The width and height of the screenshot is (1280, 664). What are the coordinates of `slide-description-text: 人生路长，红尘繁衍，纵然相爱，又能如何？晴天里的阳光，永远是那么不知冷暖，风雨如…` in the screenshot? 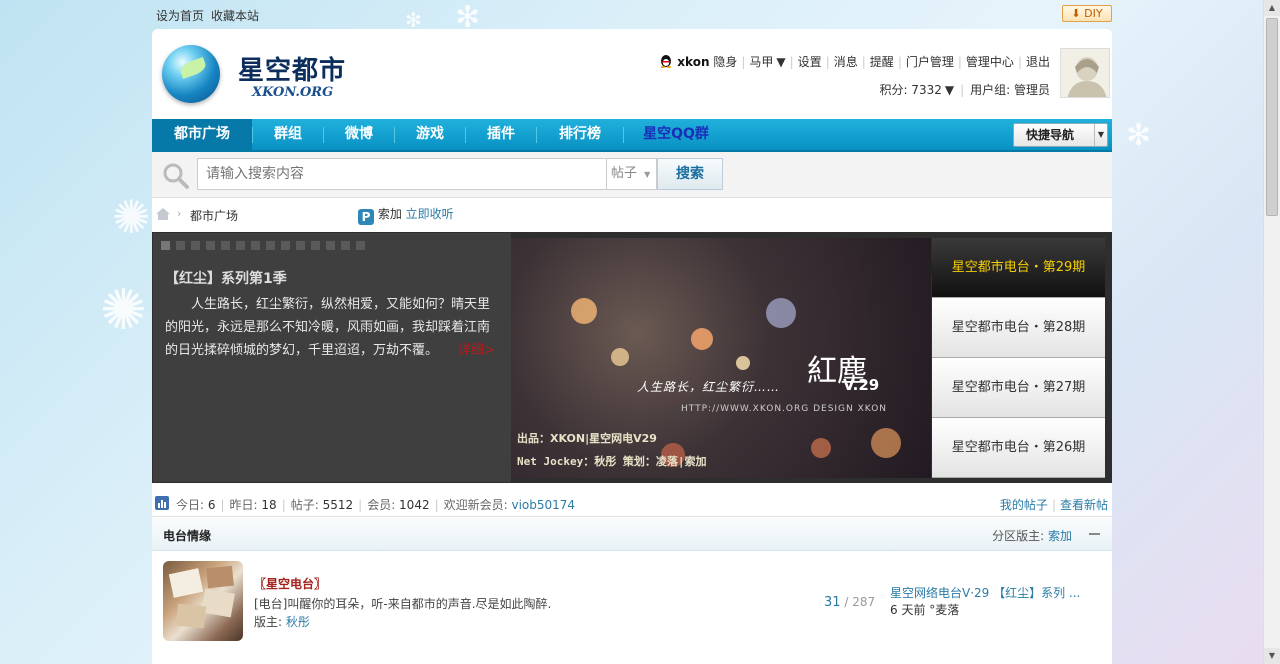 It's located at (328, 327).